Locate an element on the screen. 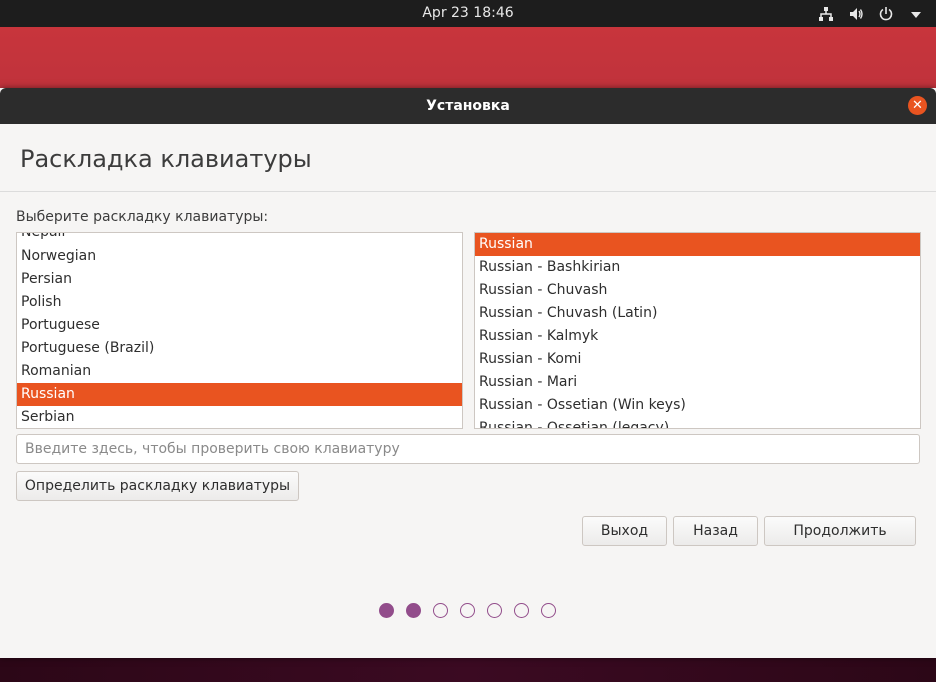  list-item: Polish is located at coordinates (239, 302).